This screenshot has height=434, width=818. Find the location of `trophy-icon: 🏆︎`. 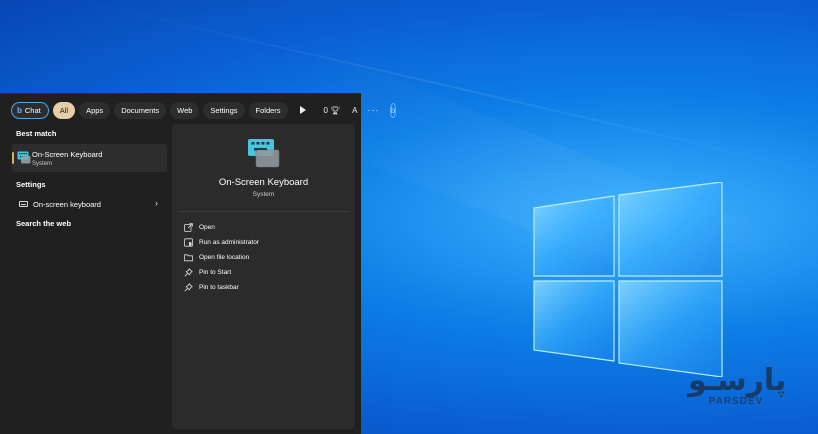

trophy-icon: 🏆︎ is located at coordinates (335, 110).